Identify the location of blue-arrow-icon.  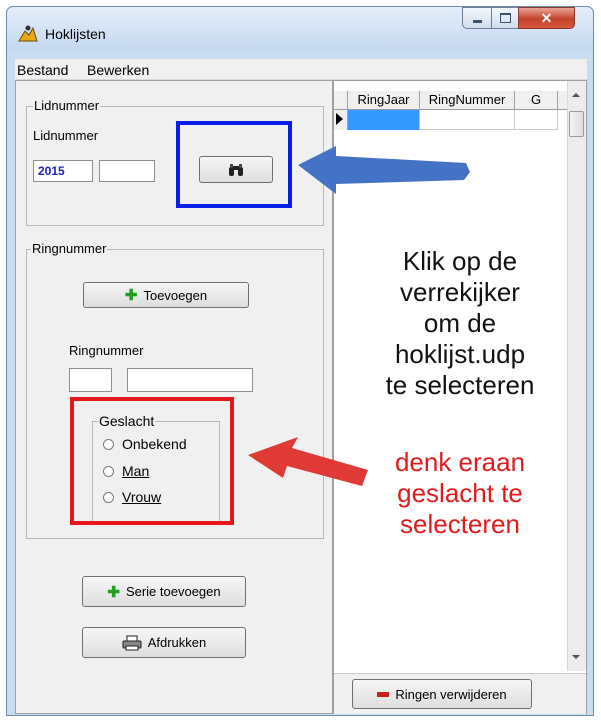
(384, 170).